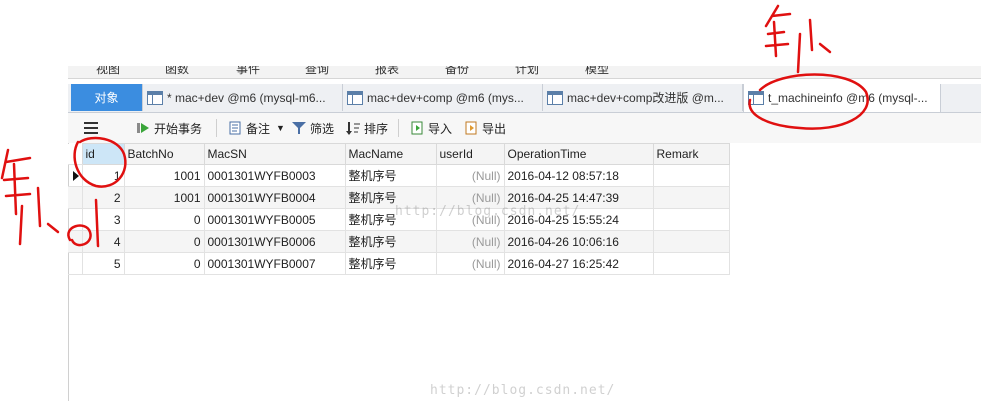  I want to click on menu-bar: 视图 函数 事件 查询 报表 备份 计划 模型, so click(524, 72).